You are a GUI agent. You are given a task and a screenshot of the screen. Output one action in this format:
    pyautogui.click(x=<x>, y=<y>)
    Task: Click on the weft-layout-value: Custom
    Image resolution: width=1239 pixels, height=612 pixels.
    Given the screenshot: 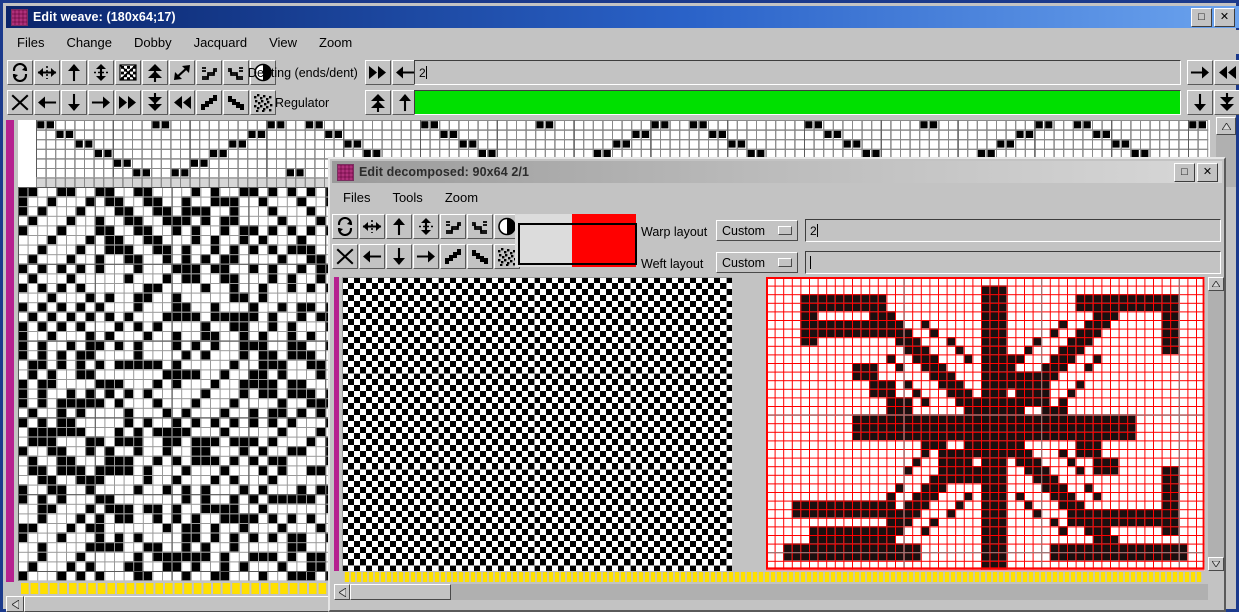 What is the action you would take?
    pyautogui.click(x=744, y=262)
    